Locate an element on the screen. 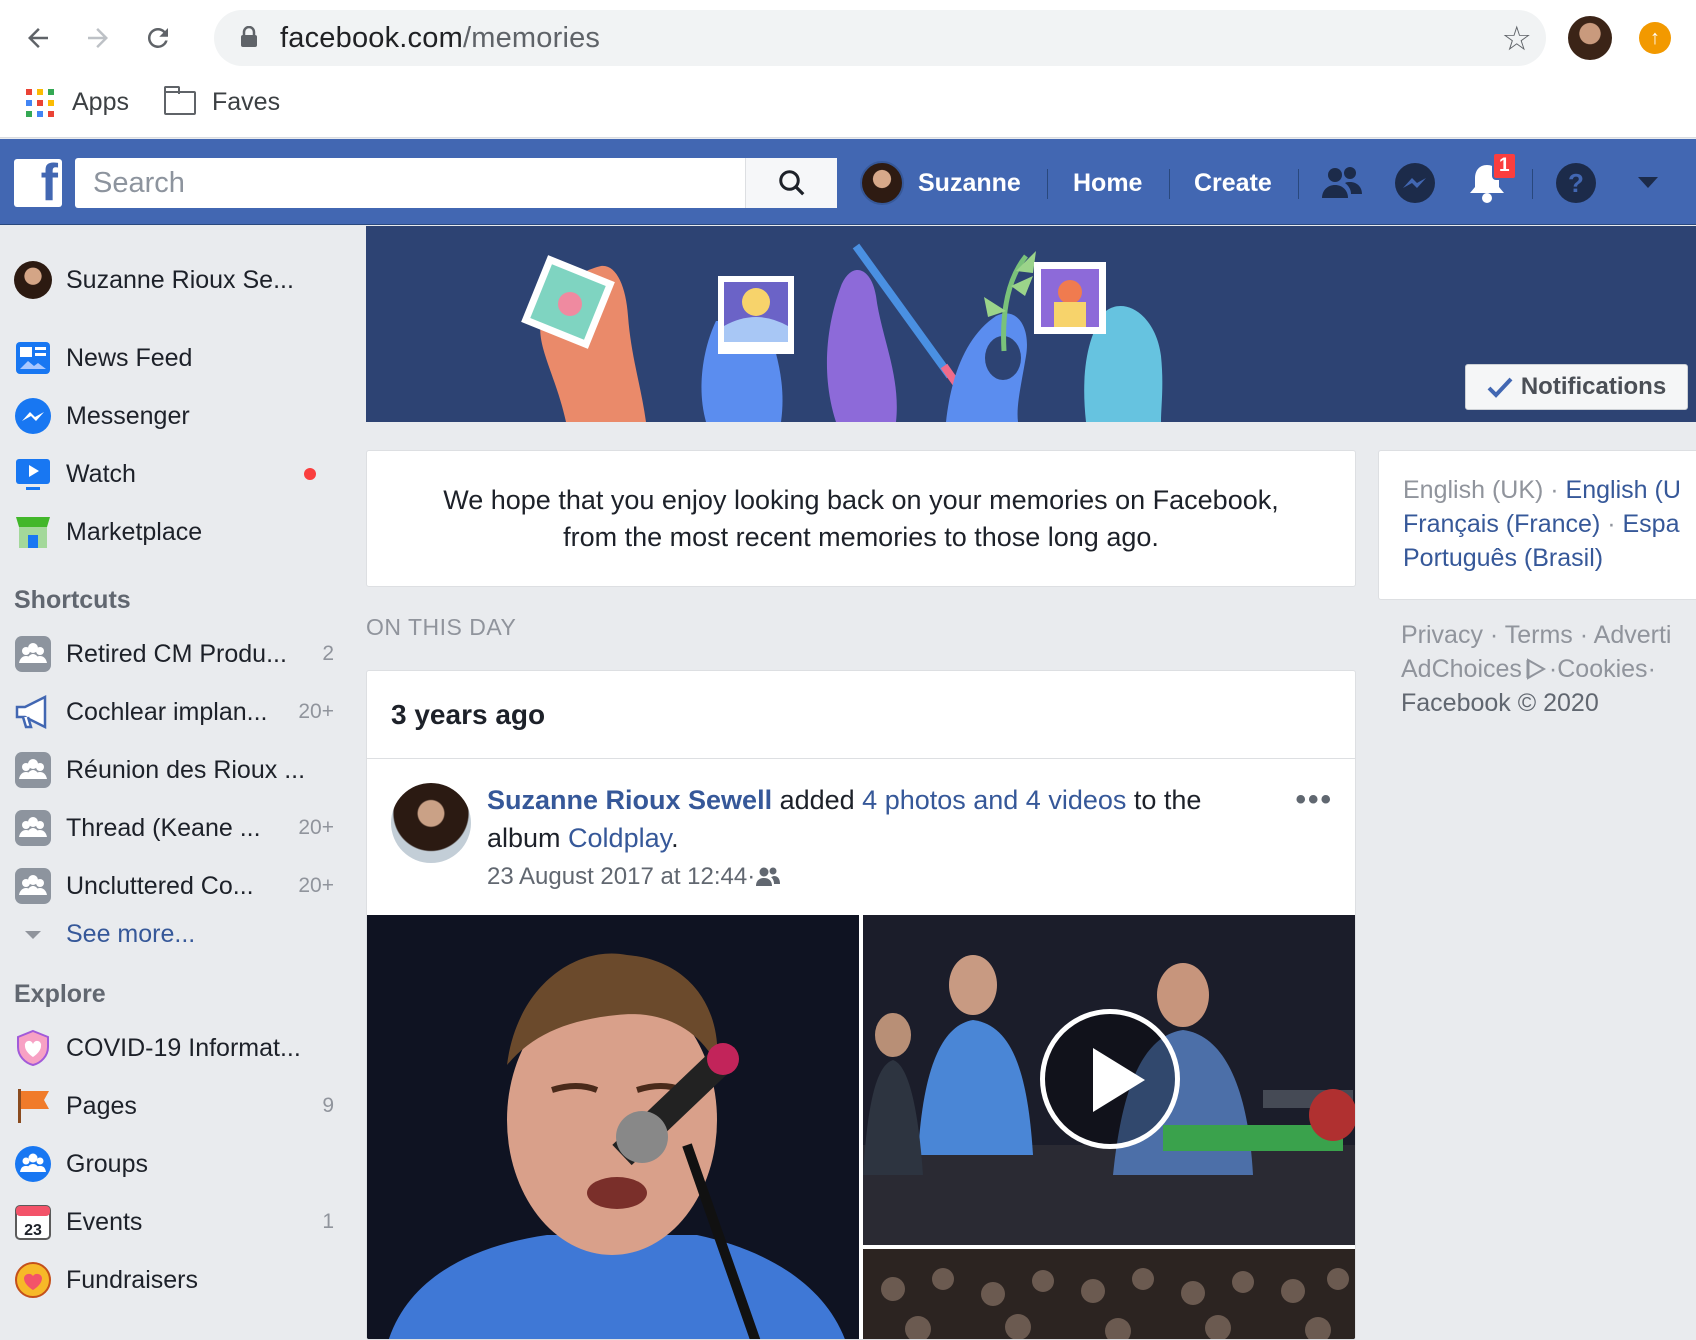 The image size is (1696, 1340). sidebar-item-events: 23 Events 1 is located at coordinates (174, 1222).